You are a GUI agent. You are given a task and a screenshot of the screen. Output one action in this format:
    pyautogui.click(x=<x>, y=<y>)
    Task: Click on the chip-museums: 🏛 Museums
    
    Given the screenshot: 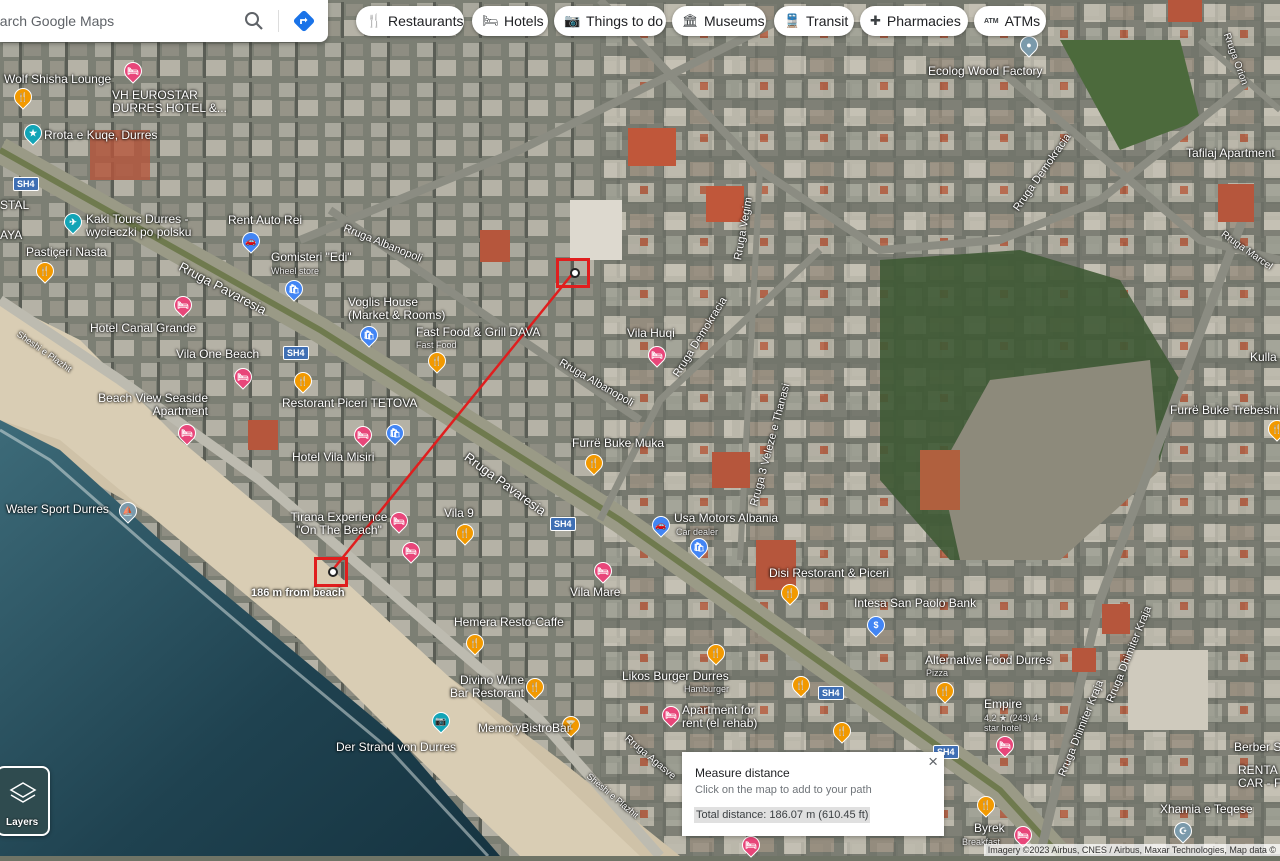 What is the action you would take?
    pyautogui.click(x=719, y=21)
    